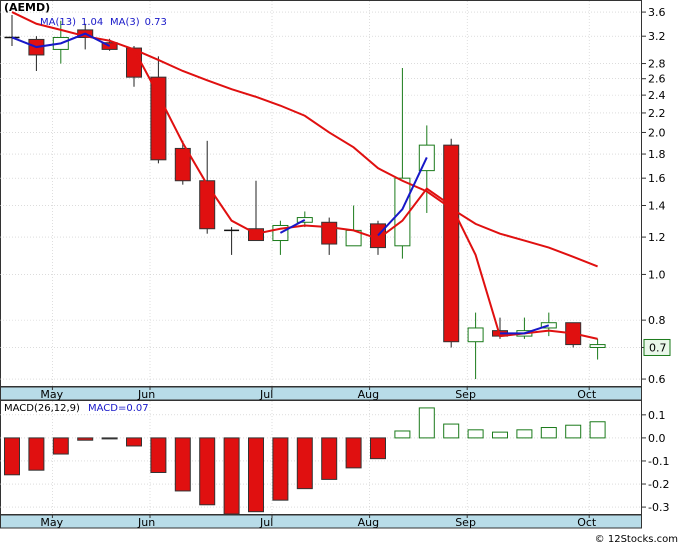  I want to click on month-axis-band-top, so click(321, 393).